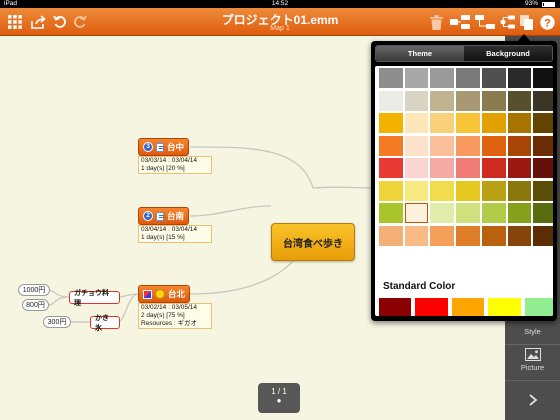  What do you see at coordinates (460, 22) in the screenshot?
I see `add-subtopic-icon` at bounding box center [460, 22].